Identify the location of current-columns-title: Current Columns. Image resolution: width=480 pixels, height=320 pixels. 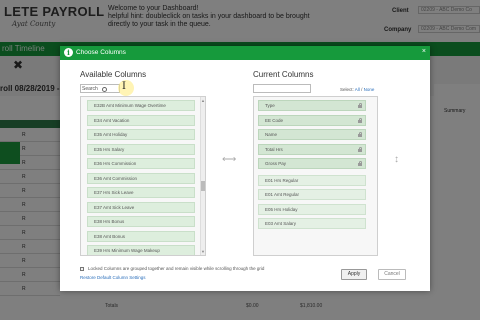
(283, 74).